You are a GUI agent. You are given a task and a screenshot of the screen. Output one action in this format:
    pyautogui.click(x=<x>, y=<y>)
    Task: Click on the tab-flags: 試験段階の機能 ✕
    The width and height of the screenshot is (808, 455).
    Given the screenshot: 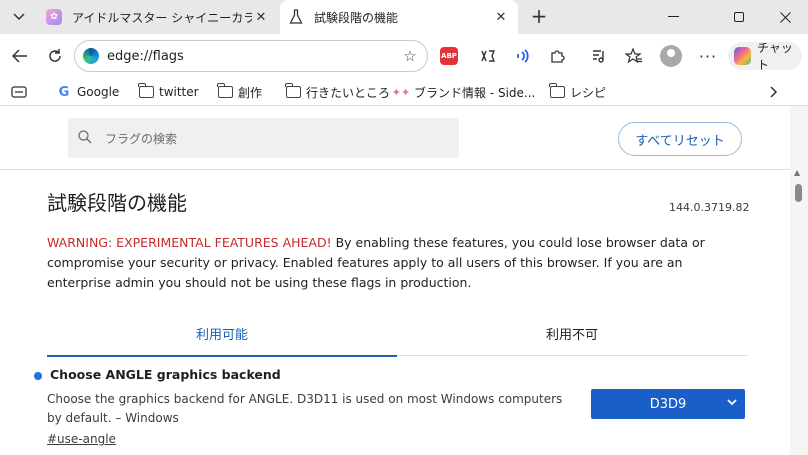 What is the action you would take?
    pyautogui.click(x=399, y=17)
    